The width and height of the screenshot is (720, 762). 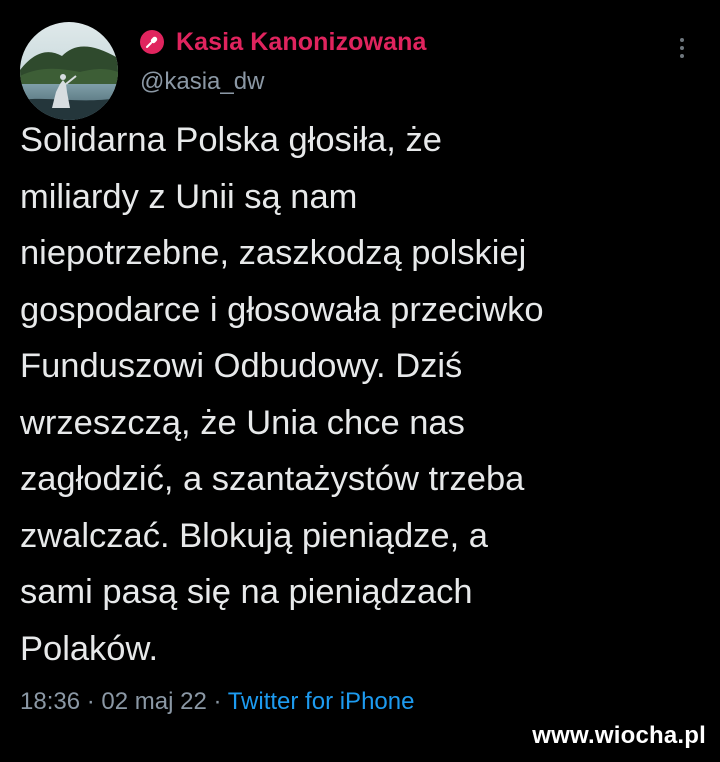 I want to click on name-row: Kasia Kanonizowana, so click(x=410, y=42).